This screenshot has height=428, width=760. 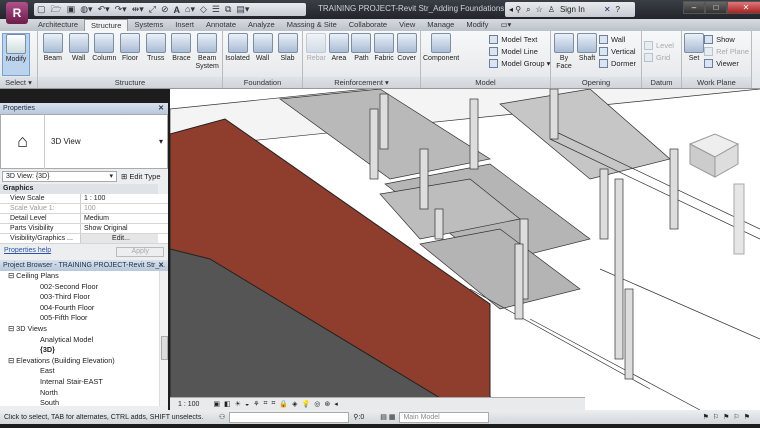 I want to click on crop-icon: ⌗, so click(x=265, y=404).